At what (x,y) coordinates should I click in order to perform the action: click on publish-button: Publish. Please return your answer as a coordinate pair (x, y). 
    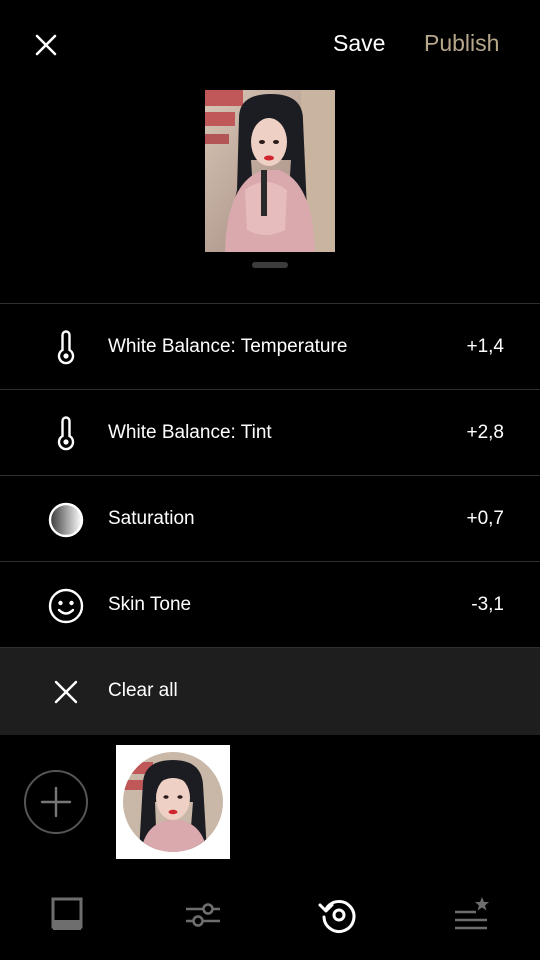
    Looking at the image, I should click on (461, 43).